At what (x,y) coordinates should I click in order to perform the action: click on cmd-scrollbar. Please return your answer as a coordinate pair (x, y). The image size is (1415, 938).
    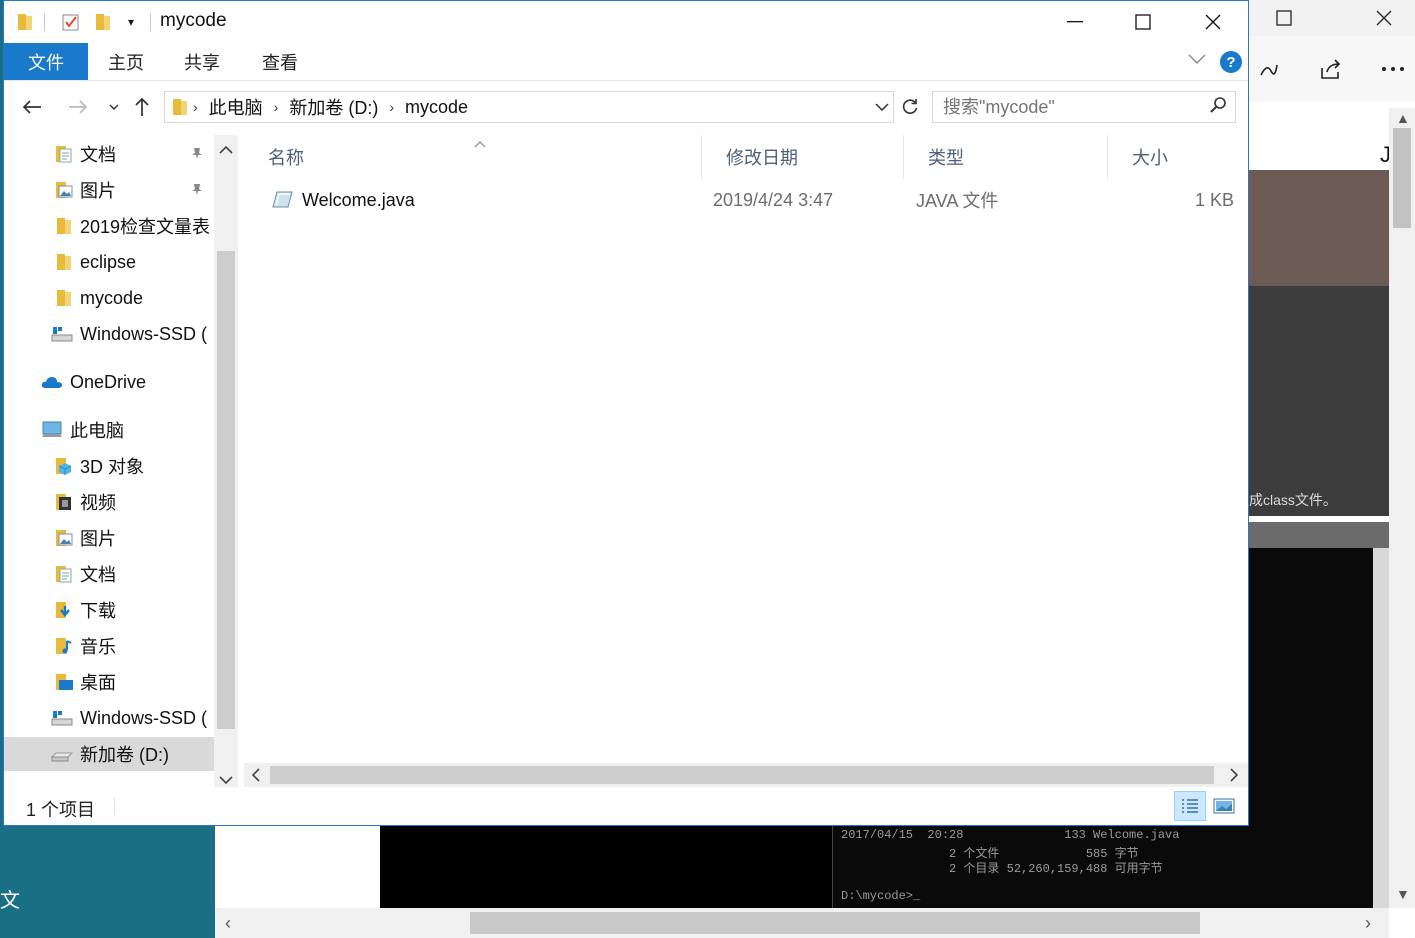
    Looking at the image, I should click on (1381, 728).